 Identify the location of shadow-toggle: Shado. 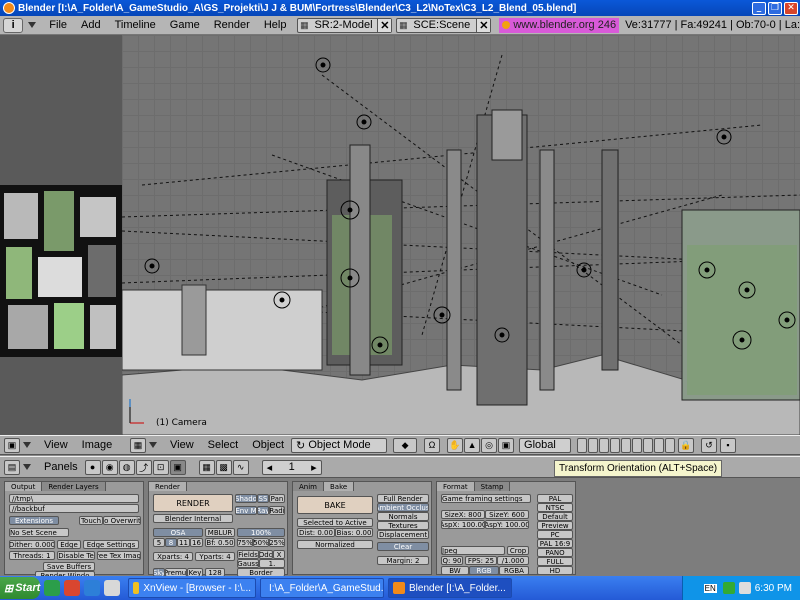
(246, 498).